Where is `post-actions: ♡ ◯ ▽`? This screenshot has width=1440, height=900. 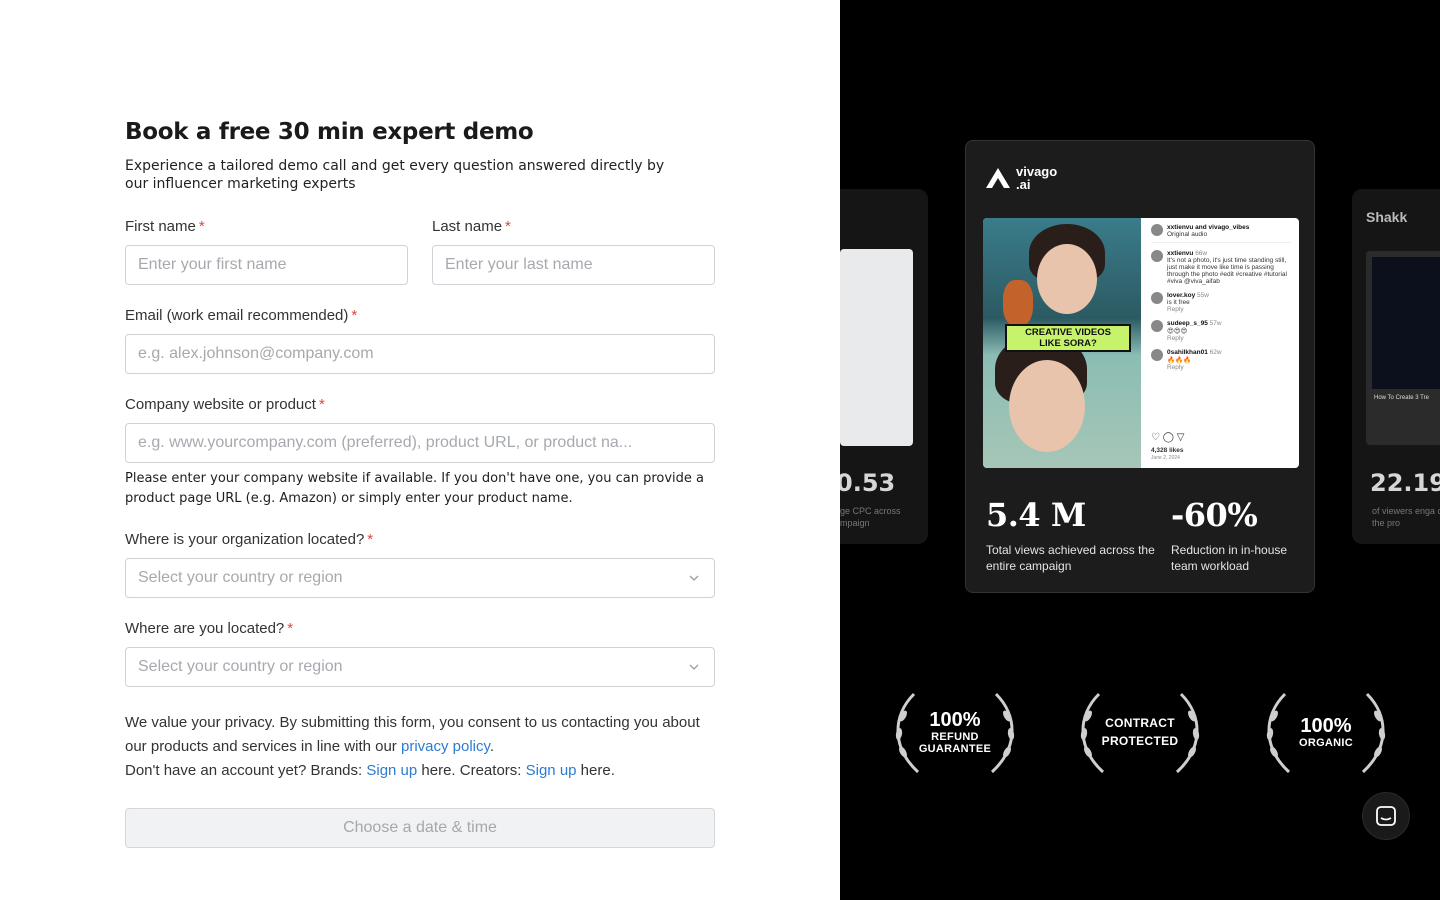
post-actions: ♡ ◯ ▽ is located at coordinates (1168, 437).